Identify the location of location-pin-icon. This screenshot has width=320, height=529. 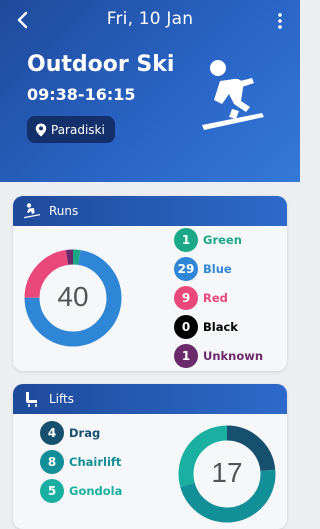
(41, 129).